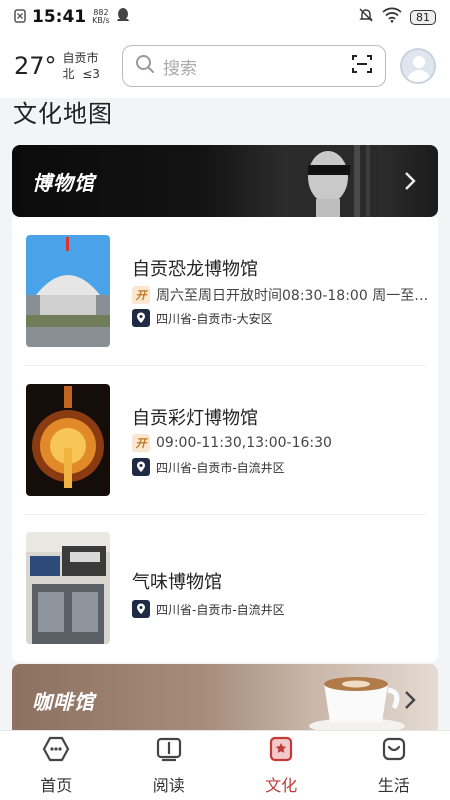  I want to click on status-time: 15:41, so click(59, 17).